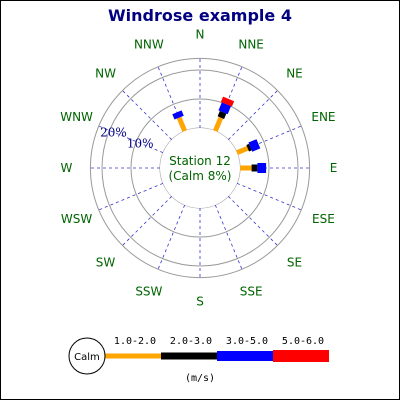  Describe the element at coordinates (140, 144) in the screenshot. I see `ring-label-10: 10%` at that location.